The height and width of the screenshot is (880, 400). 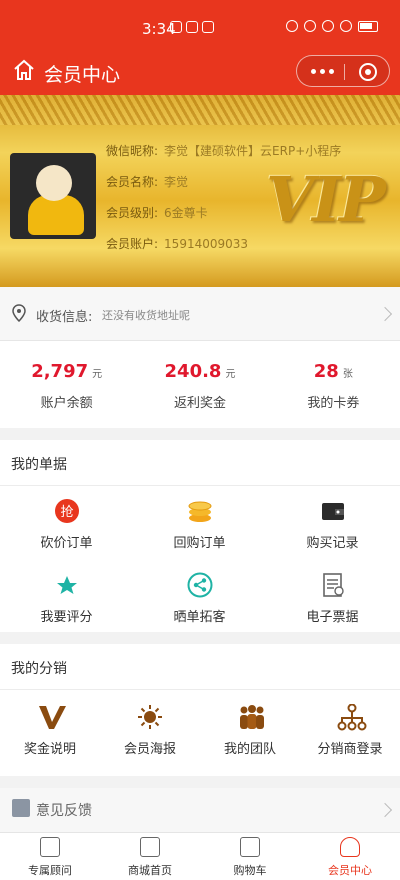 What do you see at coordinates (24, 70) in the screenshot?
I see `home-nav-icon` at bounding box center [24, 70].